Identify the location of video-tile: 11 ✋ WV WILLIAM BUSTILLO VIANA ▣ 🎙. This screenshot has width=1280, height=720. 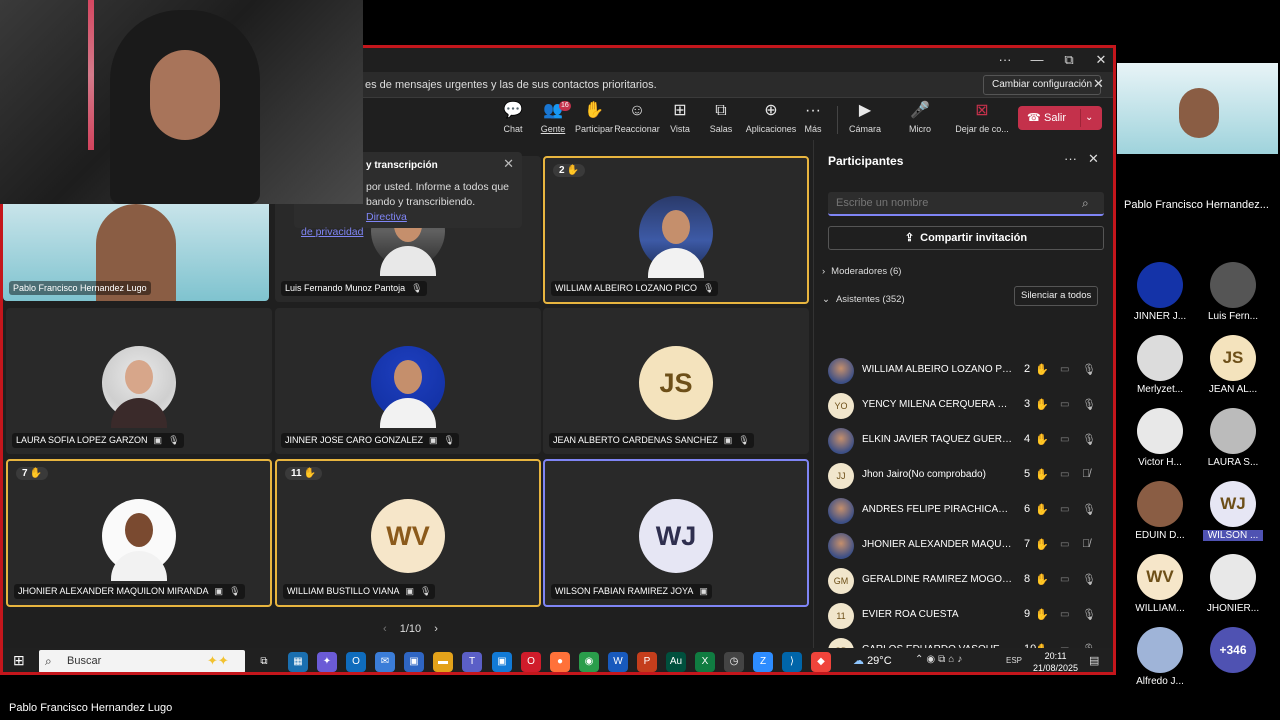
(408, 533).